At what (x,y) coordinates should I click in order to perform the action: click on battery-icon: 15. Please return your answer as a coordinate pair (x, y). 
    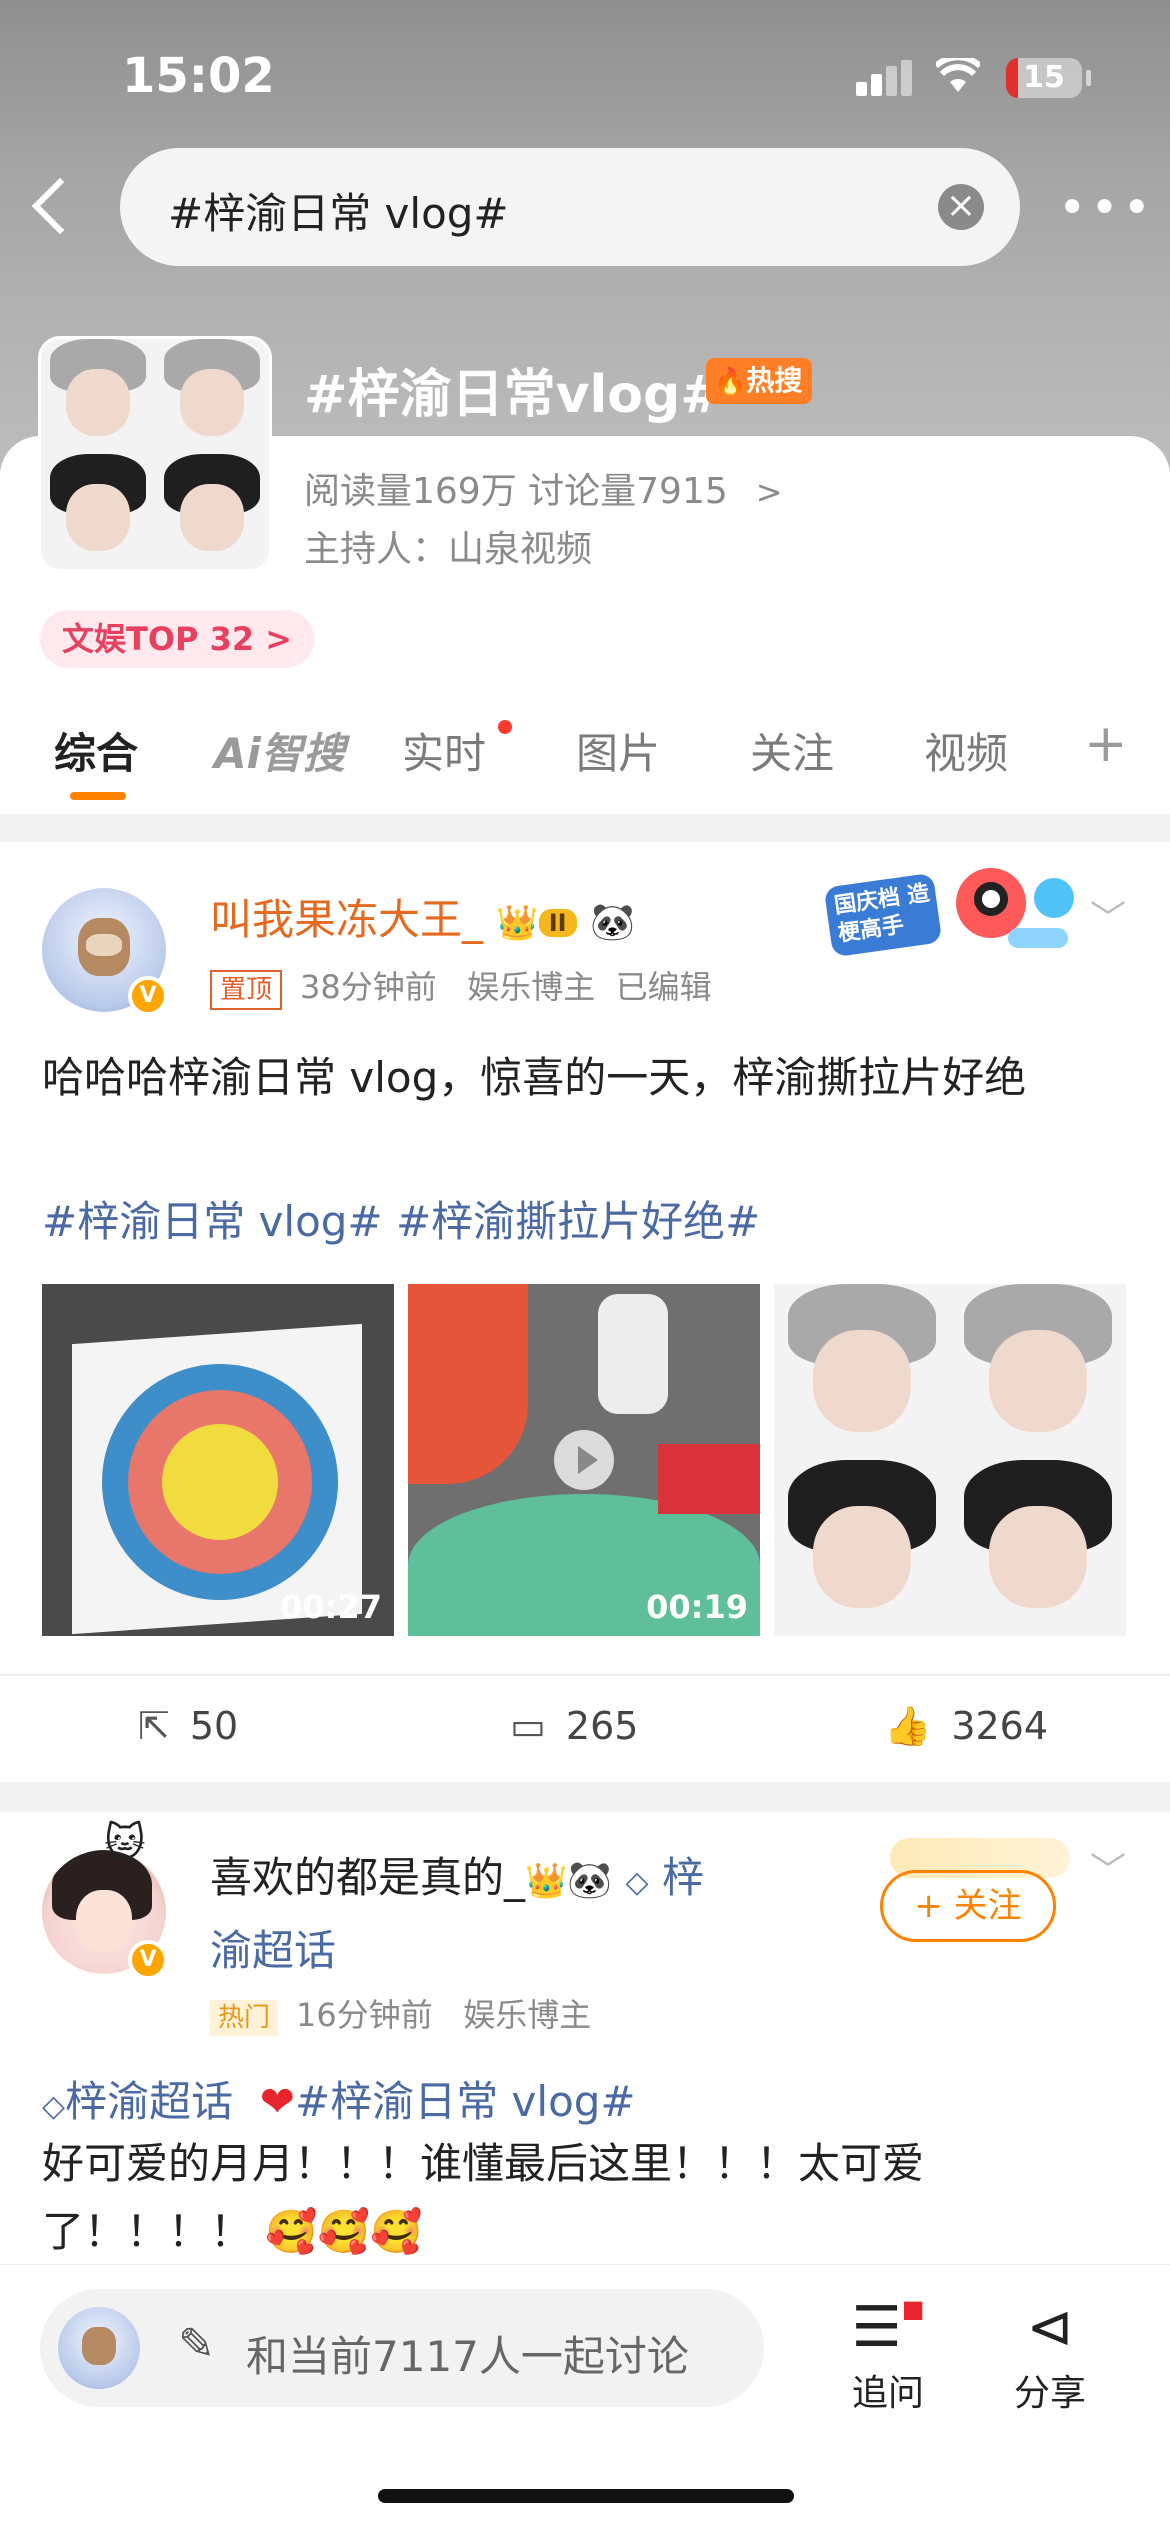
    Looking at the image, I should click on (1044, 78).